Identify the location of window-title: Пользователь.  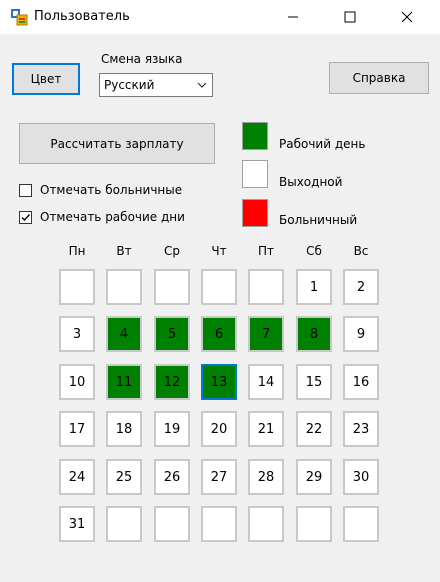
(82, 16).